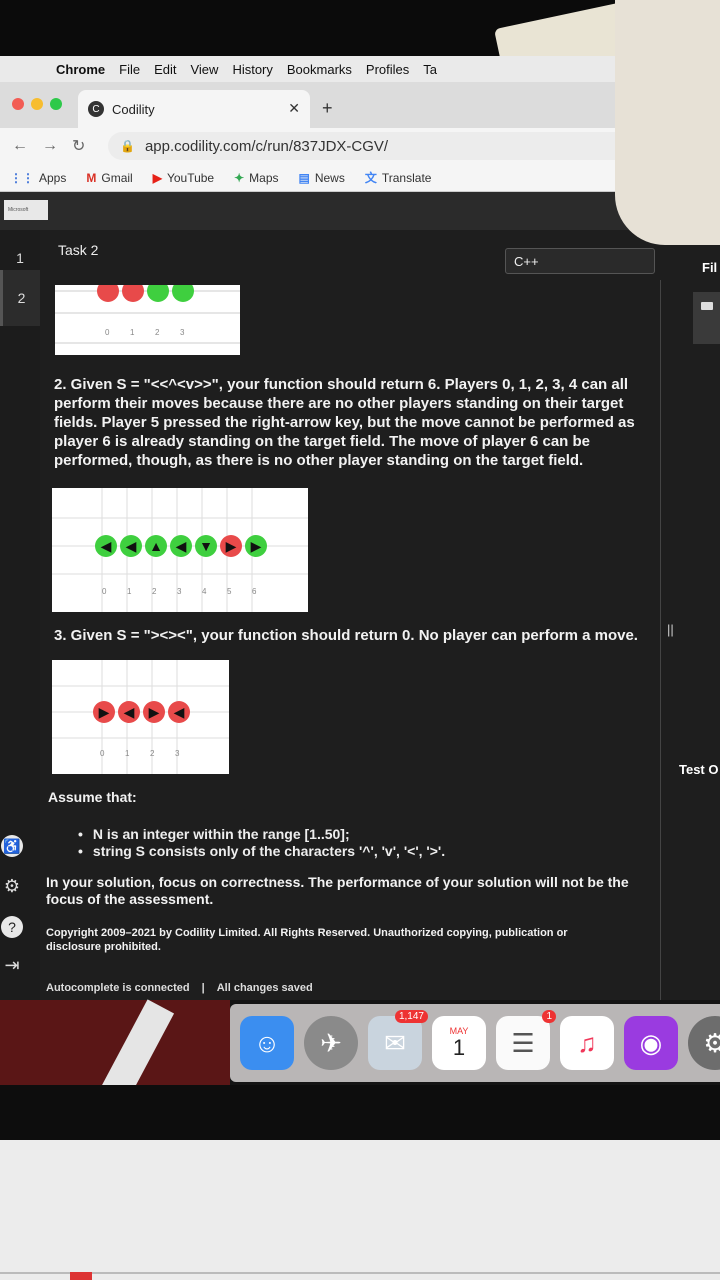 Image resolution: width=720 pixels, height=1280 pixels. What do you see at coordinates (12, 927) in the screenshot?
I see `help-icon: ?` at bounding box center [12, 927].